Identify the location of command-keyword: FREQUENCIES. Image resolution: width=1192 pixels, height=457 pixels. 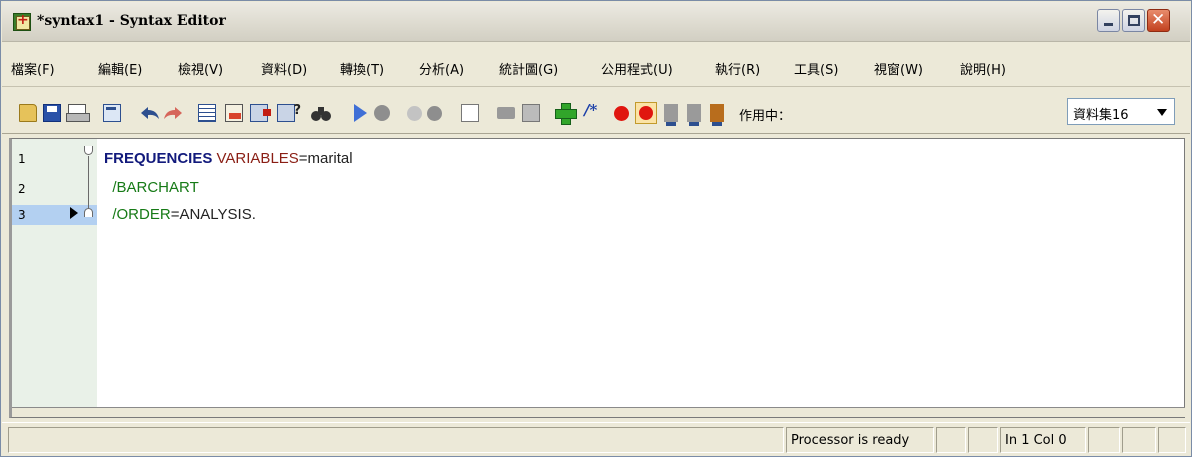
(158, 158).